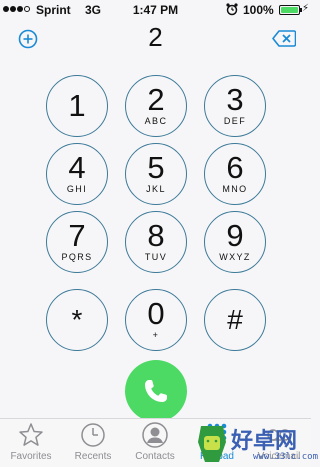 This screenshot has height=467, width=320. I want to click on key-digit: 8, so click(156, 235).